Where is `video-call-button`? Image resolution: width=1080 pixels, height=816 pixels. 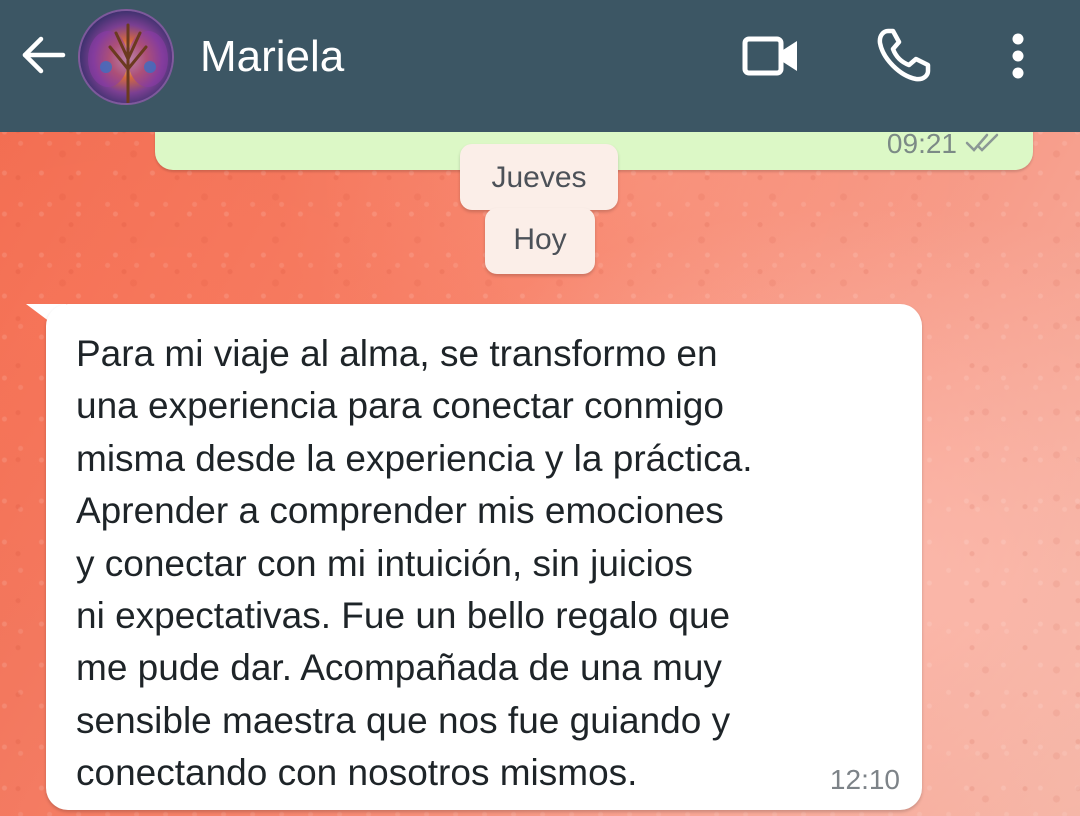 video-call-button is located at coordinates (771, 58).